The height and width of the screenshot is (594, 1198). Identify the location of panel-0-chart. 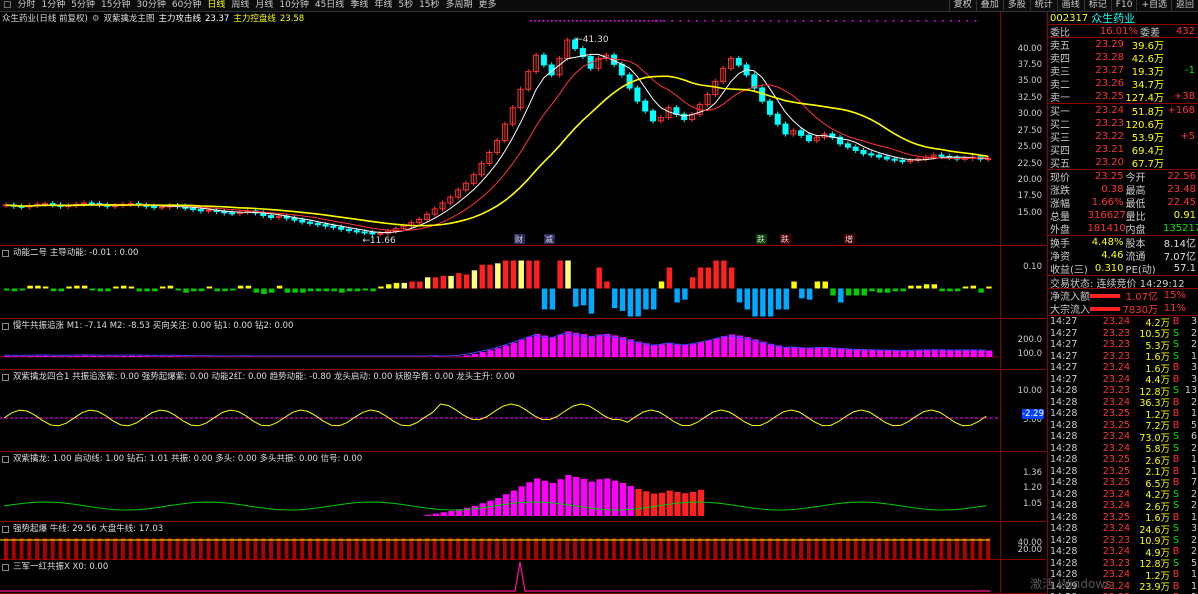
(523, 282).